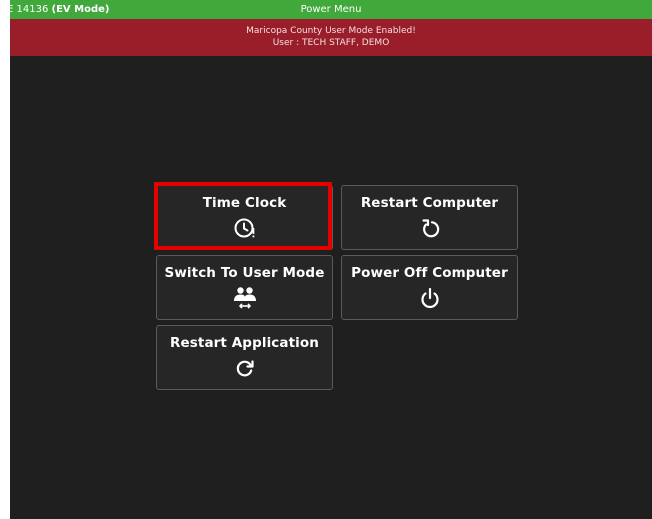 Image resolution: width=652 pixels, height=519 pixels. I want to click on title-bar: E 14136 (EV Mode) Power Menu, so click(329, 9).